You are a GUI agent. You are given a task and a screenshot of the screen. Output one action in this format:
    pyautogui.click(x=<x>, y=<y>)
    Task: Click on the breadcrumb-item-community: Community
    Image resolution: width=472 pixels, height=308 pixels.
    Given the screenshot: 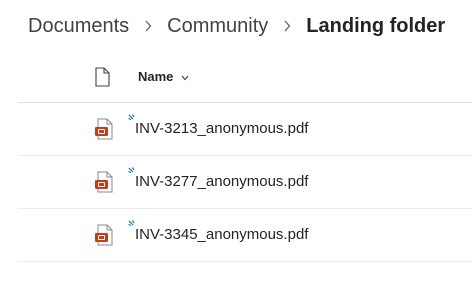 What is the action you would take?
    pyautogui.click(x=217, y=26)
    